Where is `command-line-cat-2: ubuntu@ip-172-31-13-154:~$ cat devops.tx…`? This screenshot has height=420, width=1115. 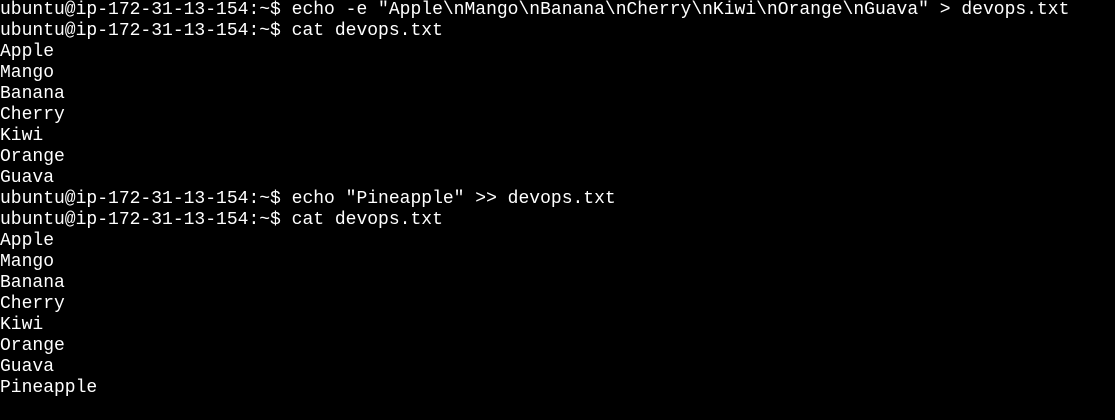 command-line-cat-2: ubuntu@ip-172-31-13-154:~$ cat devops.tx… is located at coordinates (221, 220).